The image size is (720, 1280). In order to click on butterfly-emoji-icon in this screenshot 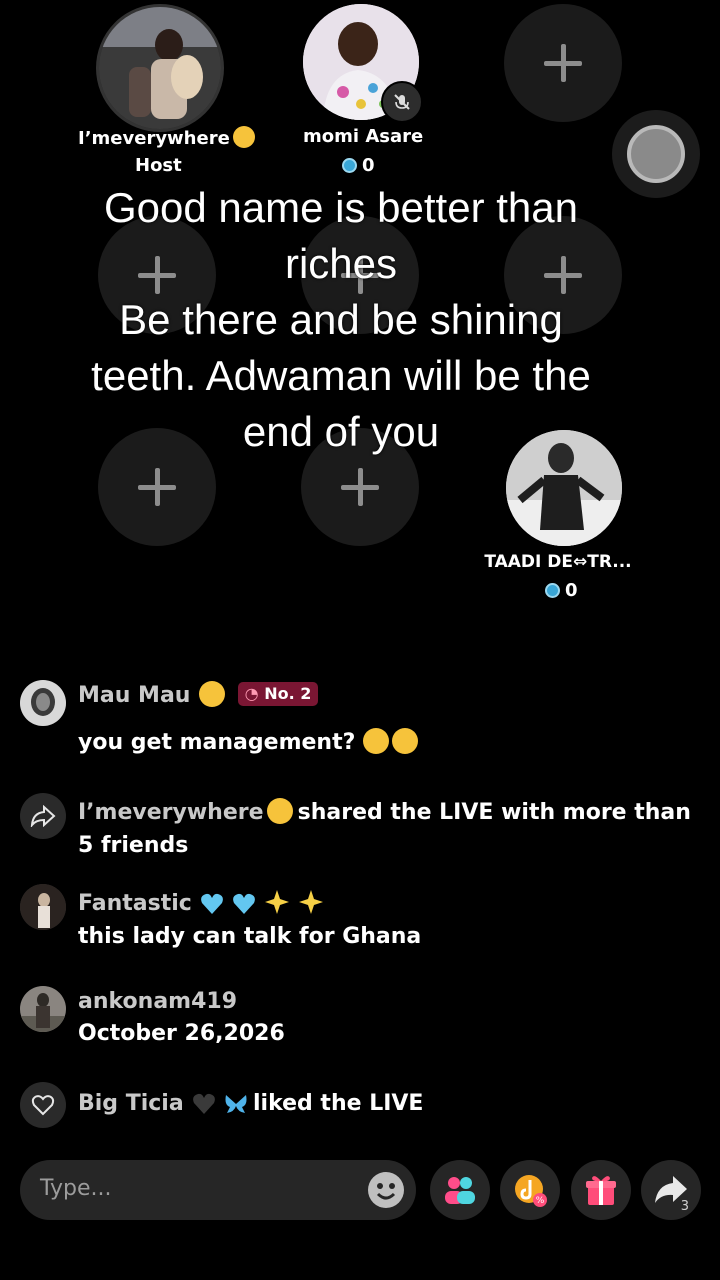, I will do `click(236, 1104)`.